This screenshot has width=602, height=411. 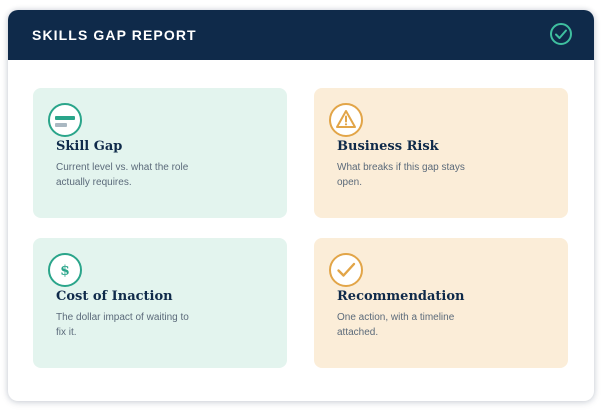 What do you see at coordinates (388, 146) in the screenshot?
I see `card-title: Business Risk` at bounding box center [388, 146].